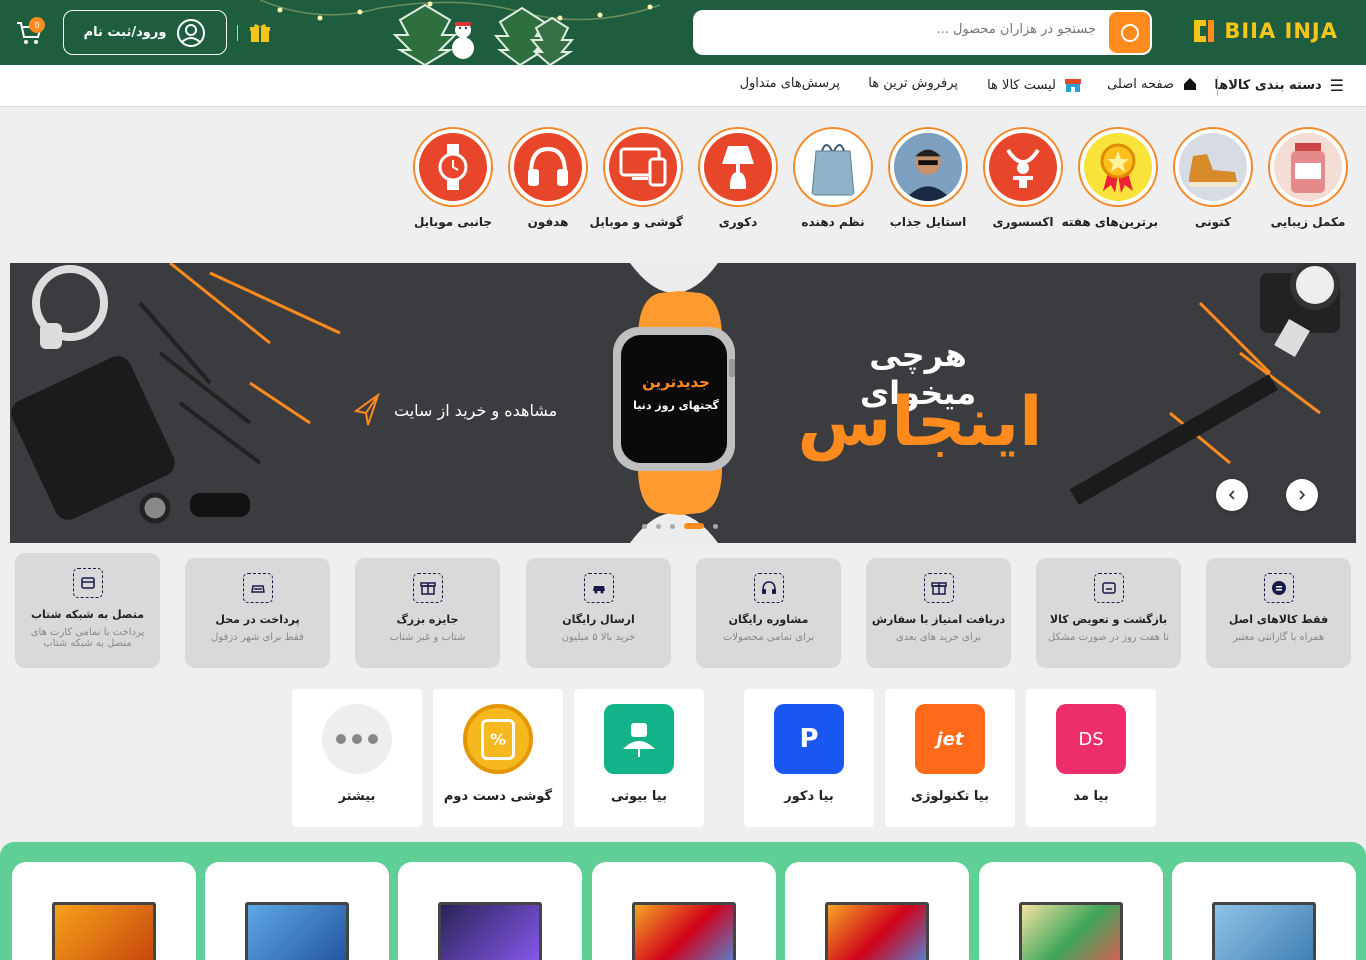 The width and height of the screenshot is (1366, 960). What do you see at coordinates (1109, 222) in the screenshot?
I see `category-label: برترین‌های هفته` at bounding box center [1109, 222].